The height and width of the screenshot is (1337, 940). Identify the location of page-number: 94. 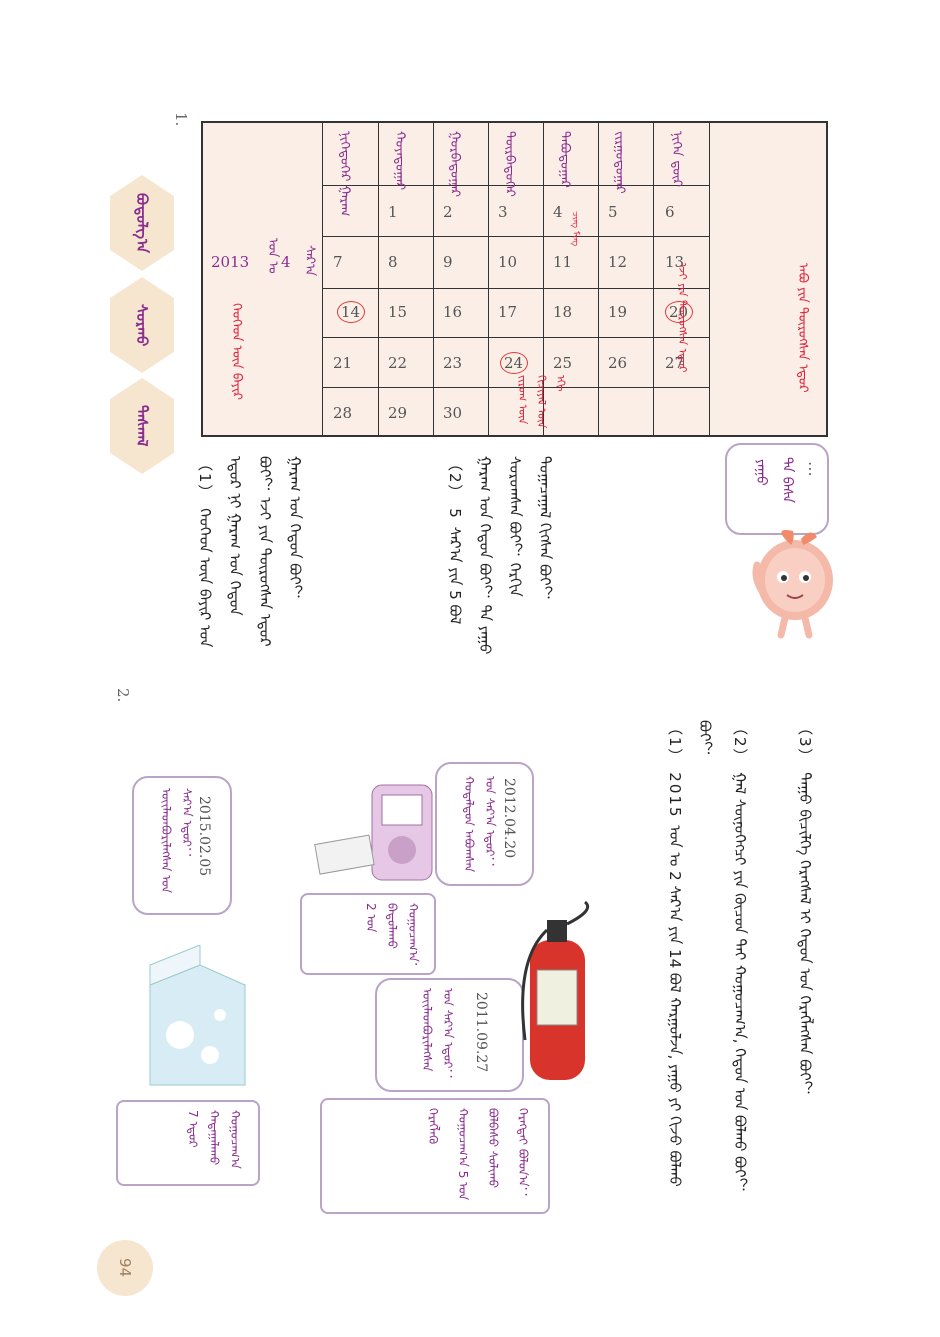
(125, 1268).